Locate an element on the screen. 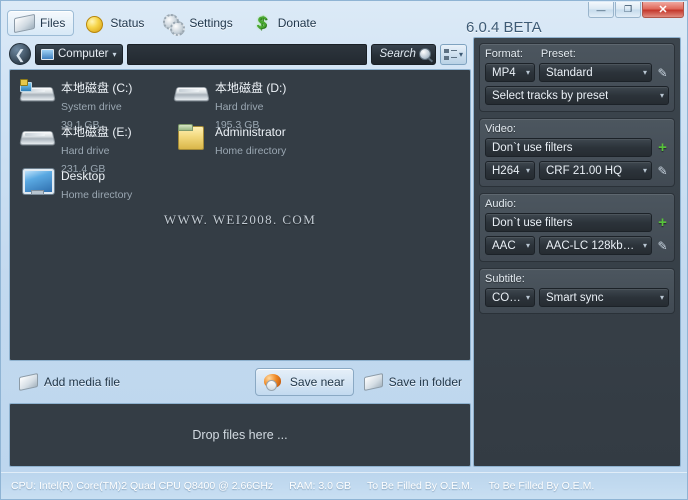 This screenshot has width=688, height=500. item-name: 本地磁盘 (D:) is located at coordinates (251, 88).